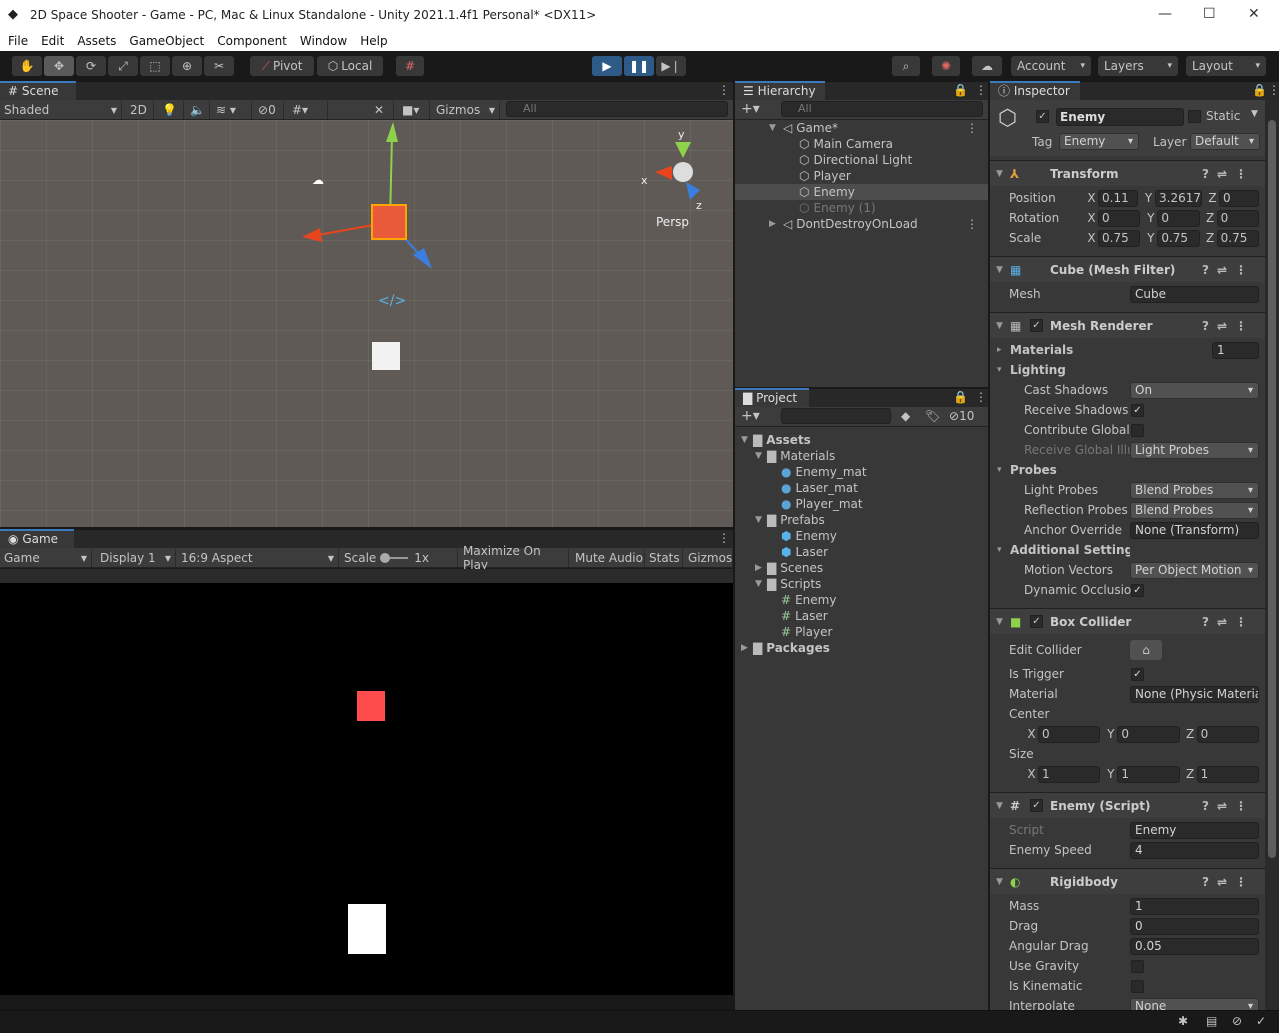  Describe the element at coordinates (350, 66) in the screenshot. I see `local-button: ⬡ Local` at that location.